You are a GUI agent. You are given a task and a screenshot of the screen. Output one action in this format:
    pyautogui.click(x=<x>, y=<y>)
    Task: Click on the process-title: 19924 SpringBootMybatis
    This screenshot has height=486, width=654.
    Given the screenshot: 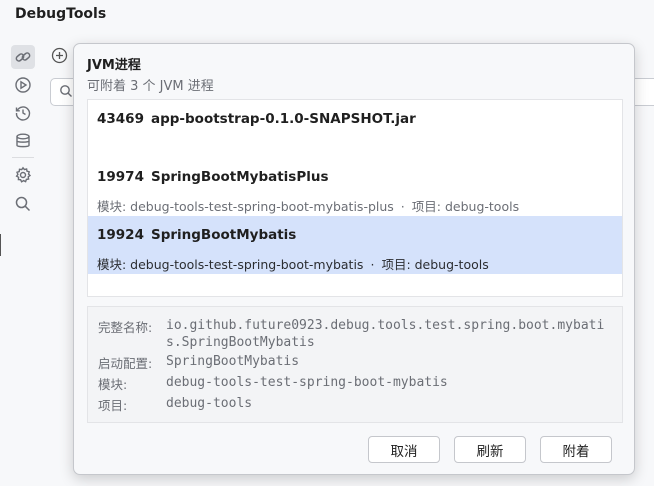 What is the action you would take?
    pyautogui.click(x=196, y=235)
    